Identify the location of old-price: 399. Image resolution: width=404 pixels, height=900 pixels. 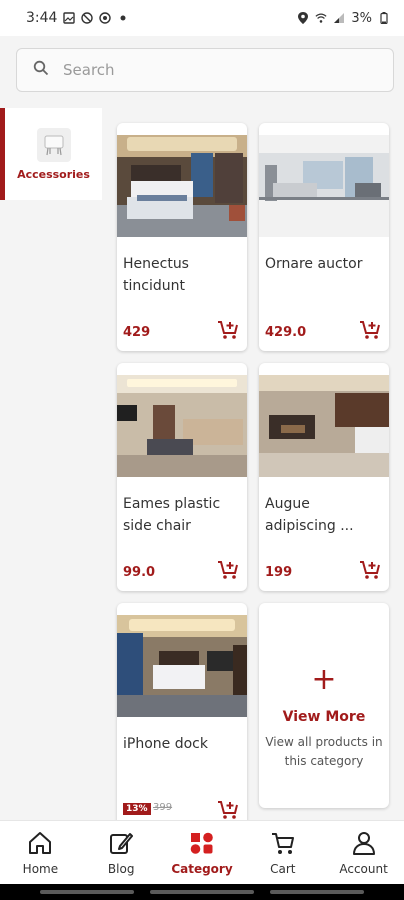
(163, 807).